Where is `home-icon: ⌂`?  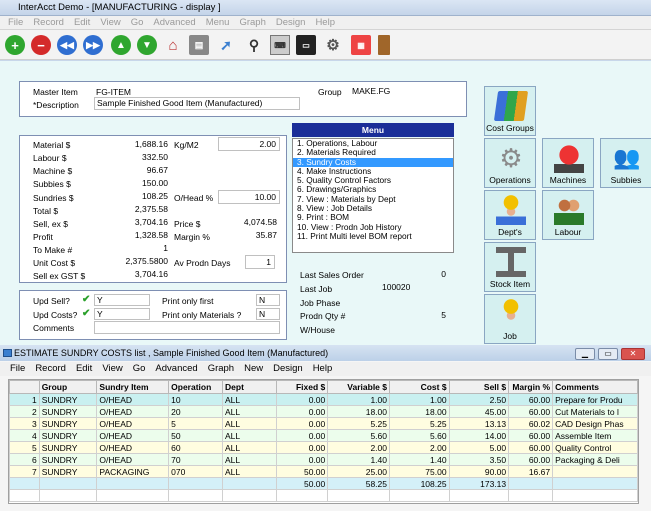
home-icon: ⌂ is located at coordinates (173, 45).